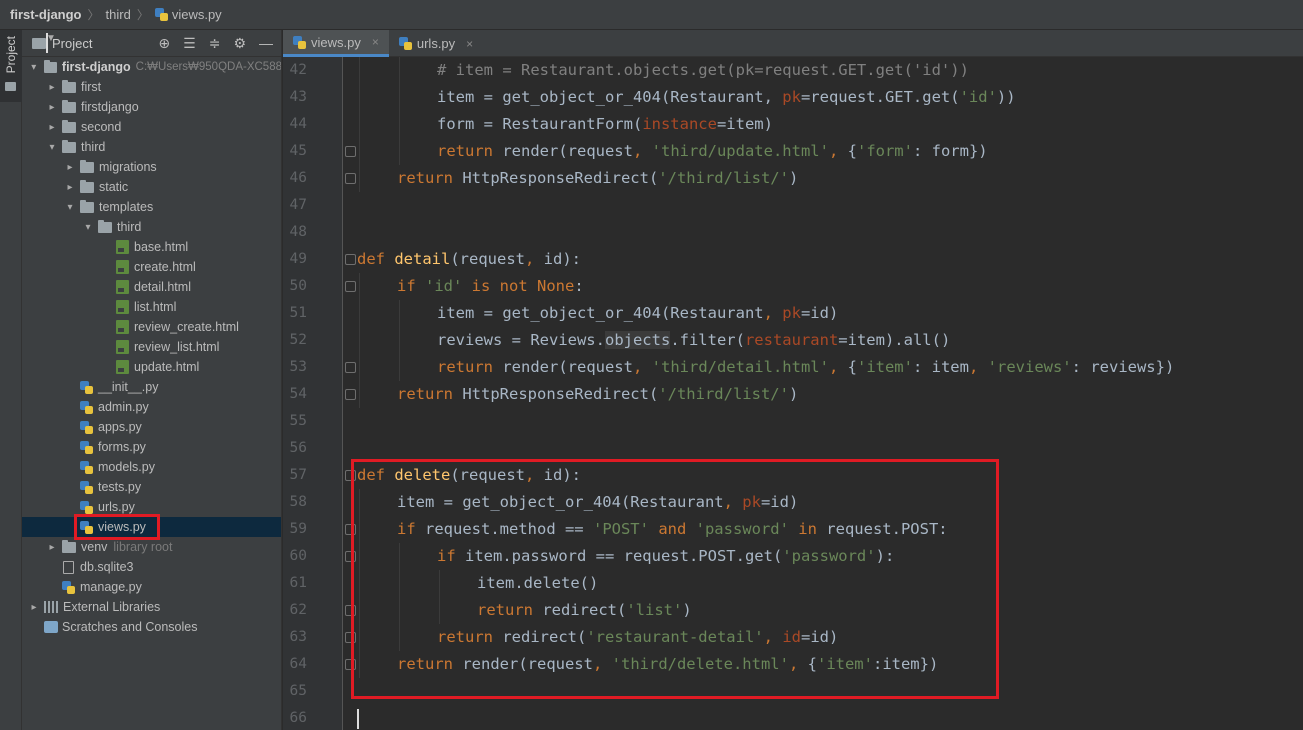  What do you see at coordinates (151, 127) in the screenshot?
I see `tree-item: ▸ second` at bounding box center [151, 127].